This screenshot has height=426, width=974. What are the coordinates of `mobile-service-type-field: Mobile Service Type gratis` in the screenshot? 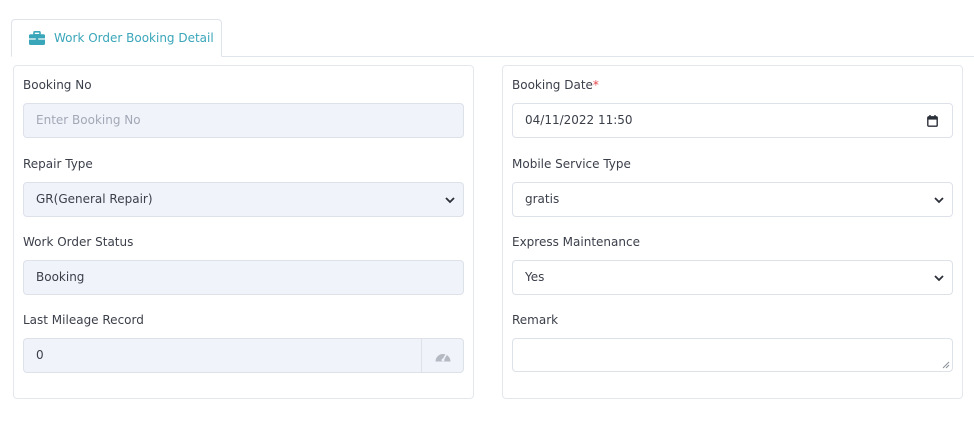 It's located at (732, 186).